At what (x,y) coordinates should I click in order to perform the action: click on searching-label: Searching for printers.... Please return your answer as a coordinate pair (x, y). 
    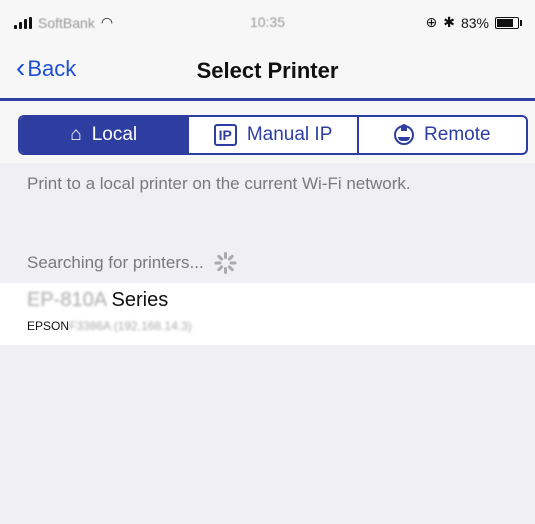
    Looking at the image, I should click on (115, 262).